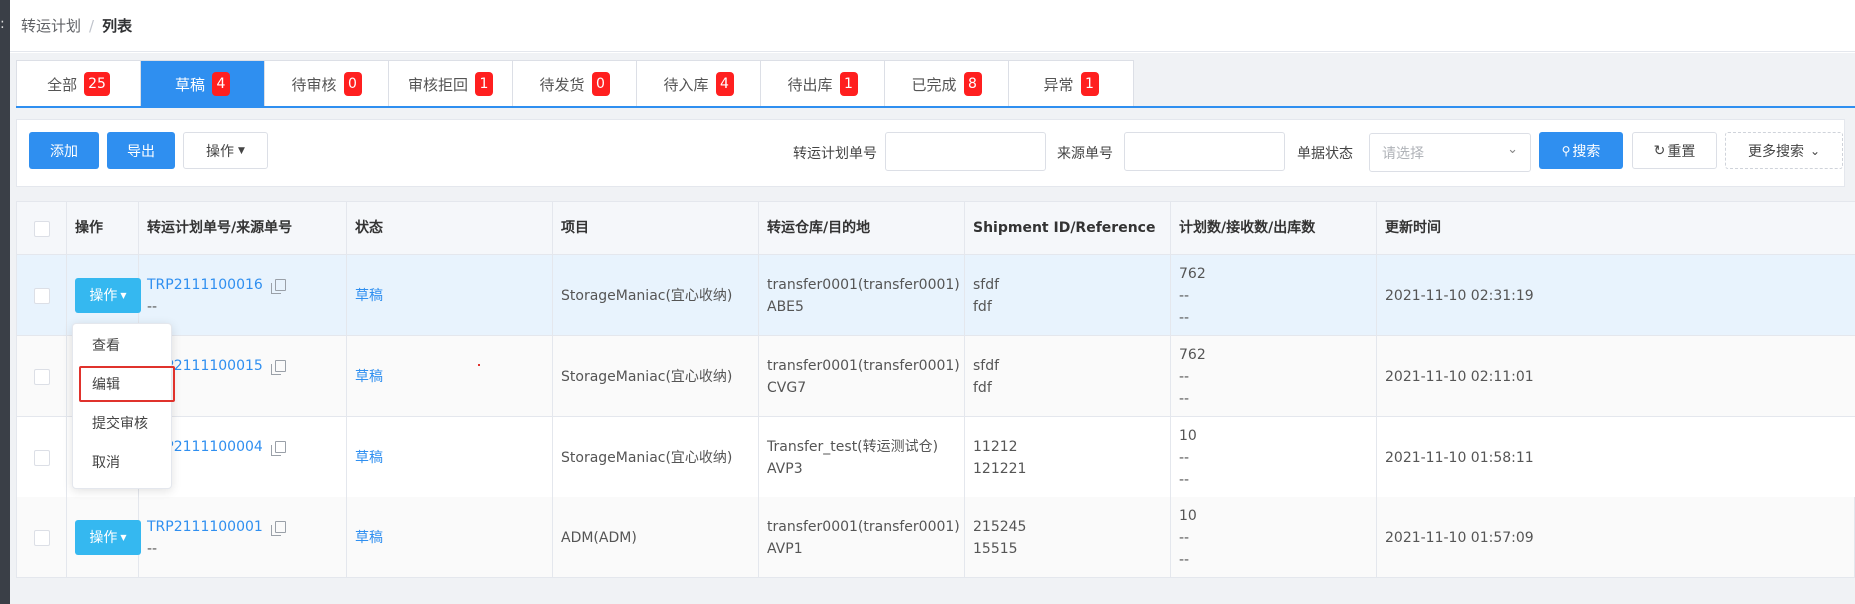  I want to click on tab-pending-outbound: 待出库 1, so click(823, 84).